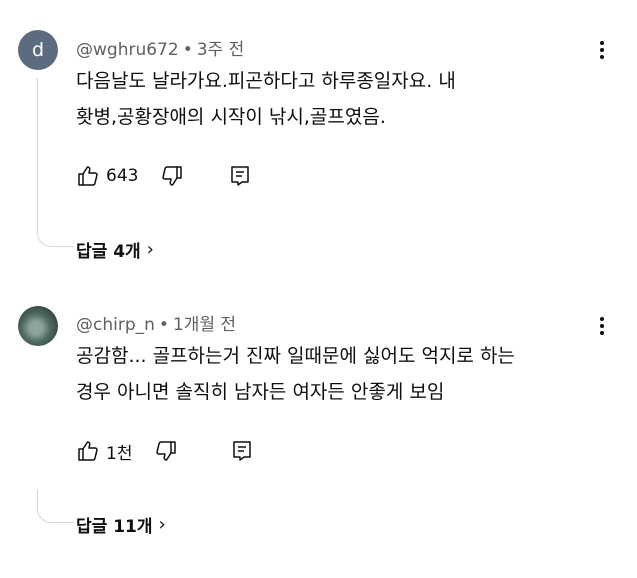 The image size is (637, 578). What do you see at coordinates (114, 527) in the screenshot?
I see `replies-label: 답글 11개` at bounding box center [114, 527].